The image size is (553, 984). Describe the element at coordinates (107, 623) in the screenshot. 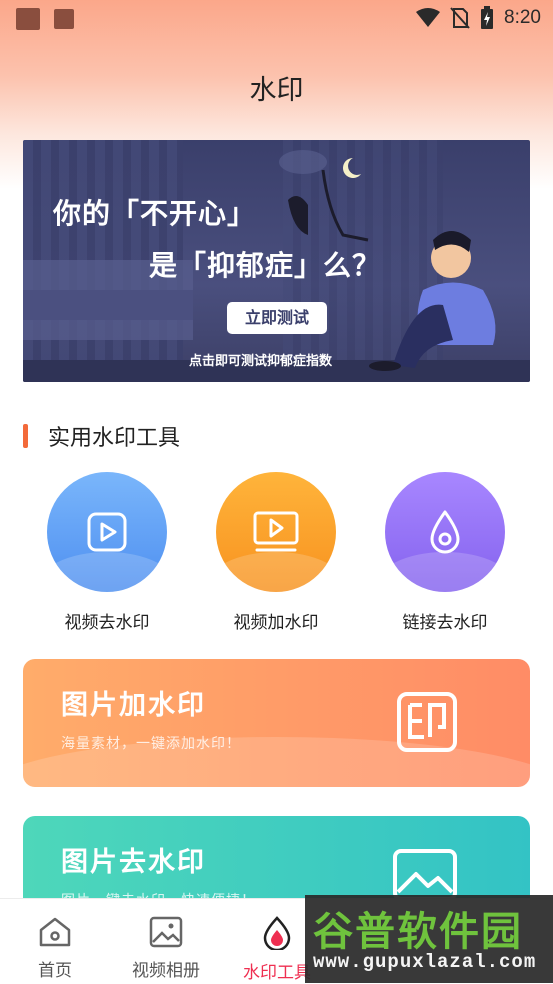

I see `tool-label: 视频去水印` at that location.